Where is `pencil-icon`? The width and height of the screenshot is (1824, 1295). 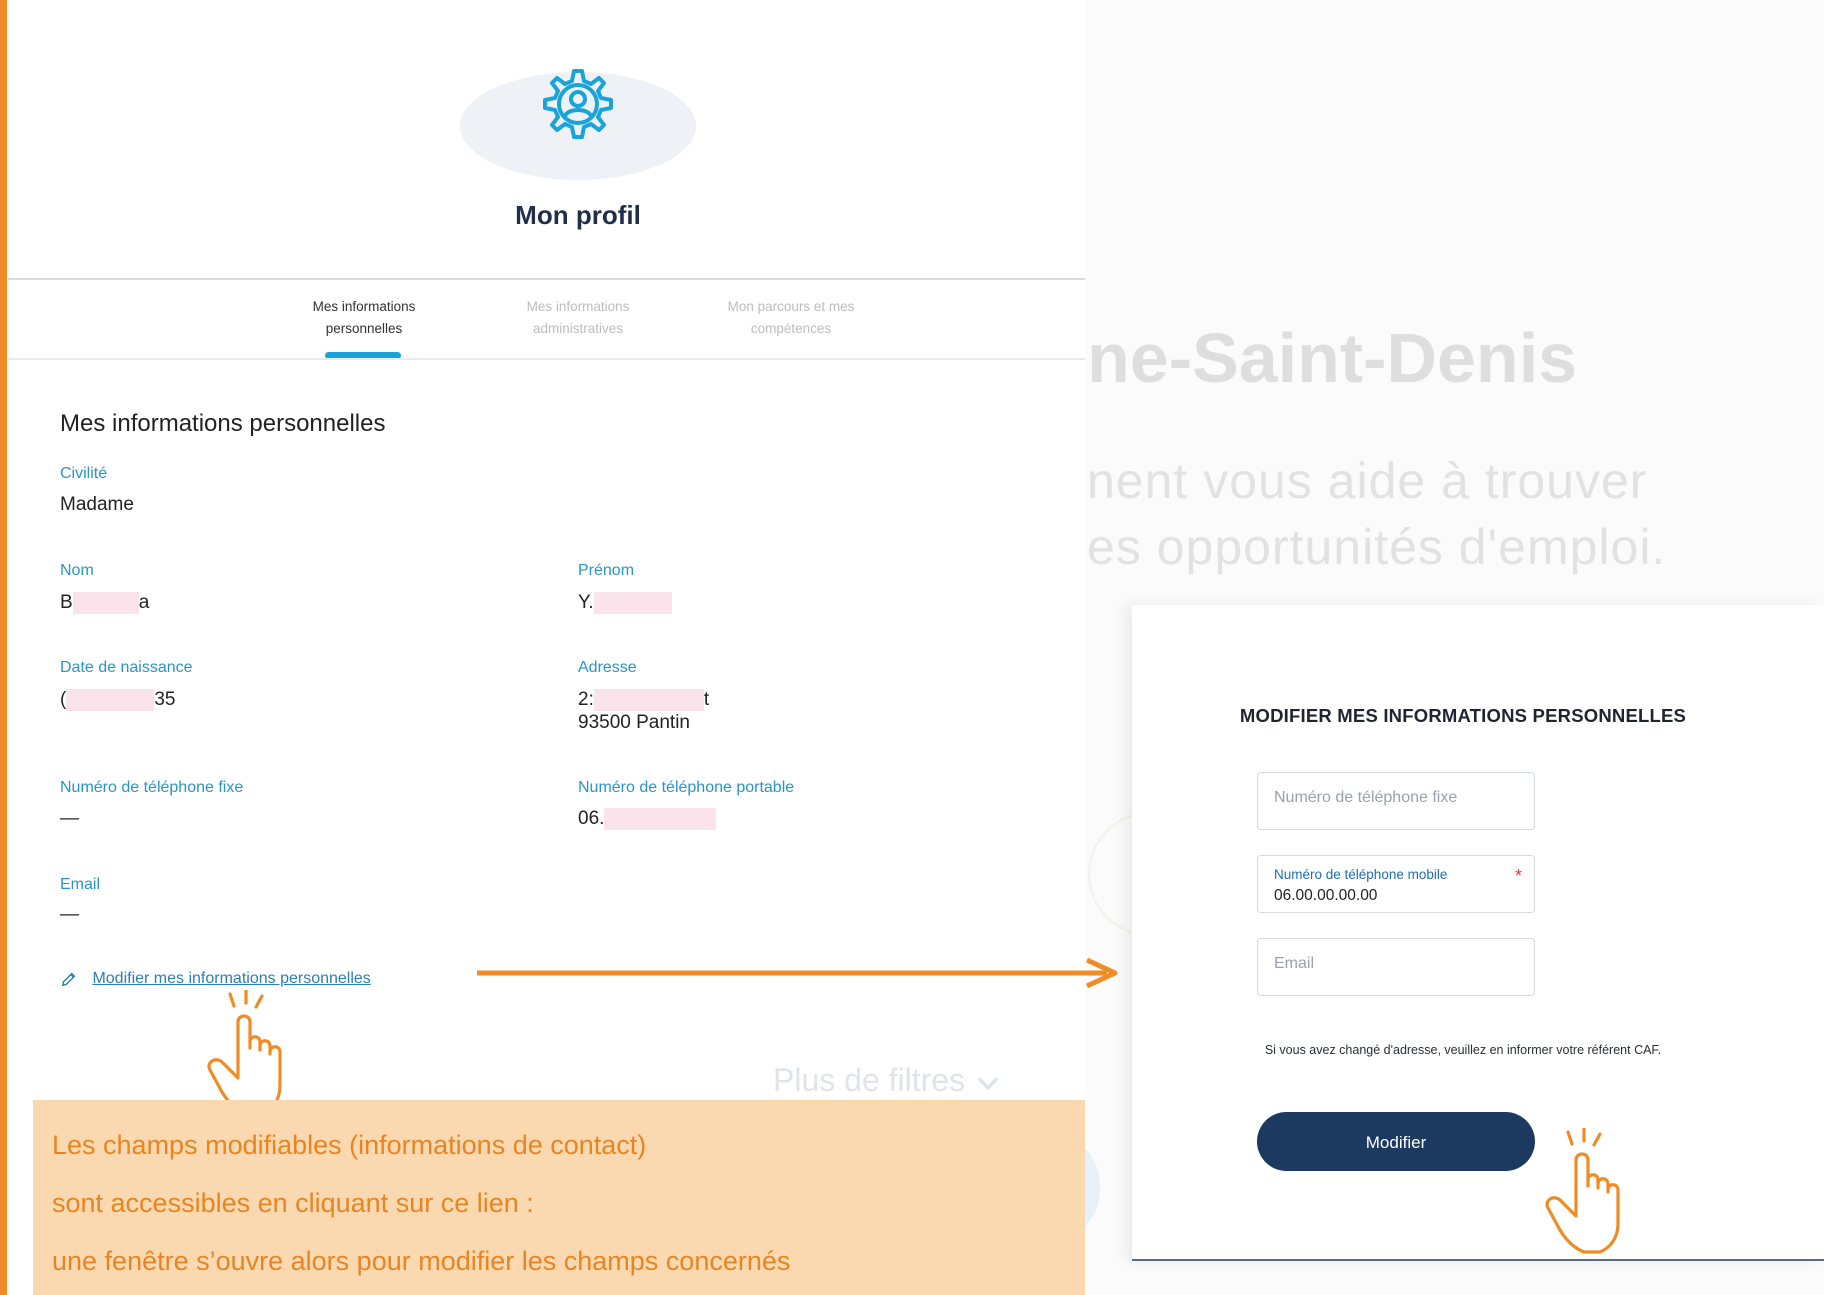
pencil-icon is located at coordinates (68, 979).